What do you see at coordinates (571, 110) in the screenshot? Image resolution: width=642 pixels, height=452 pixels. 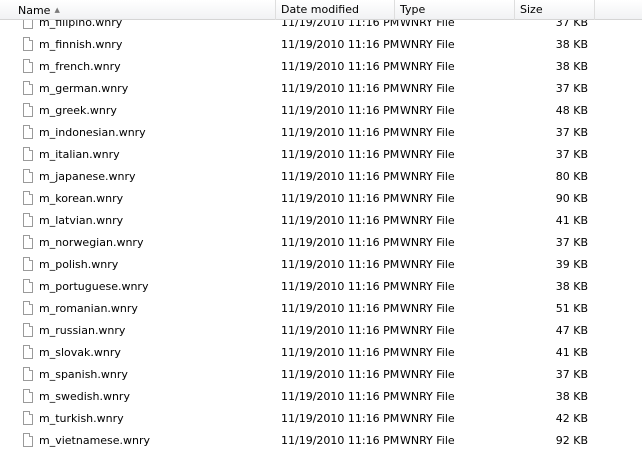 I see `file-size: 48 KB` at bounding box center [571, 110].